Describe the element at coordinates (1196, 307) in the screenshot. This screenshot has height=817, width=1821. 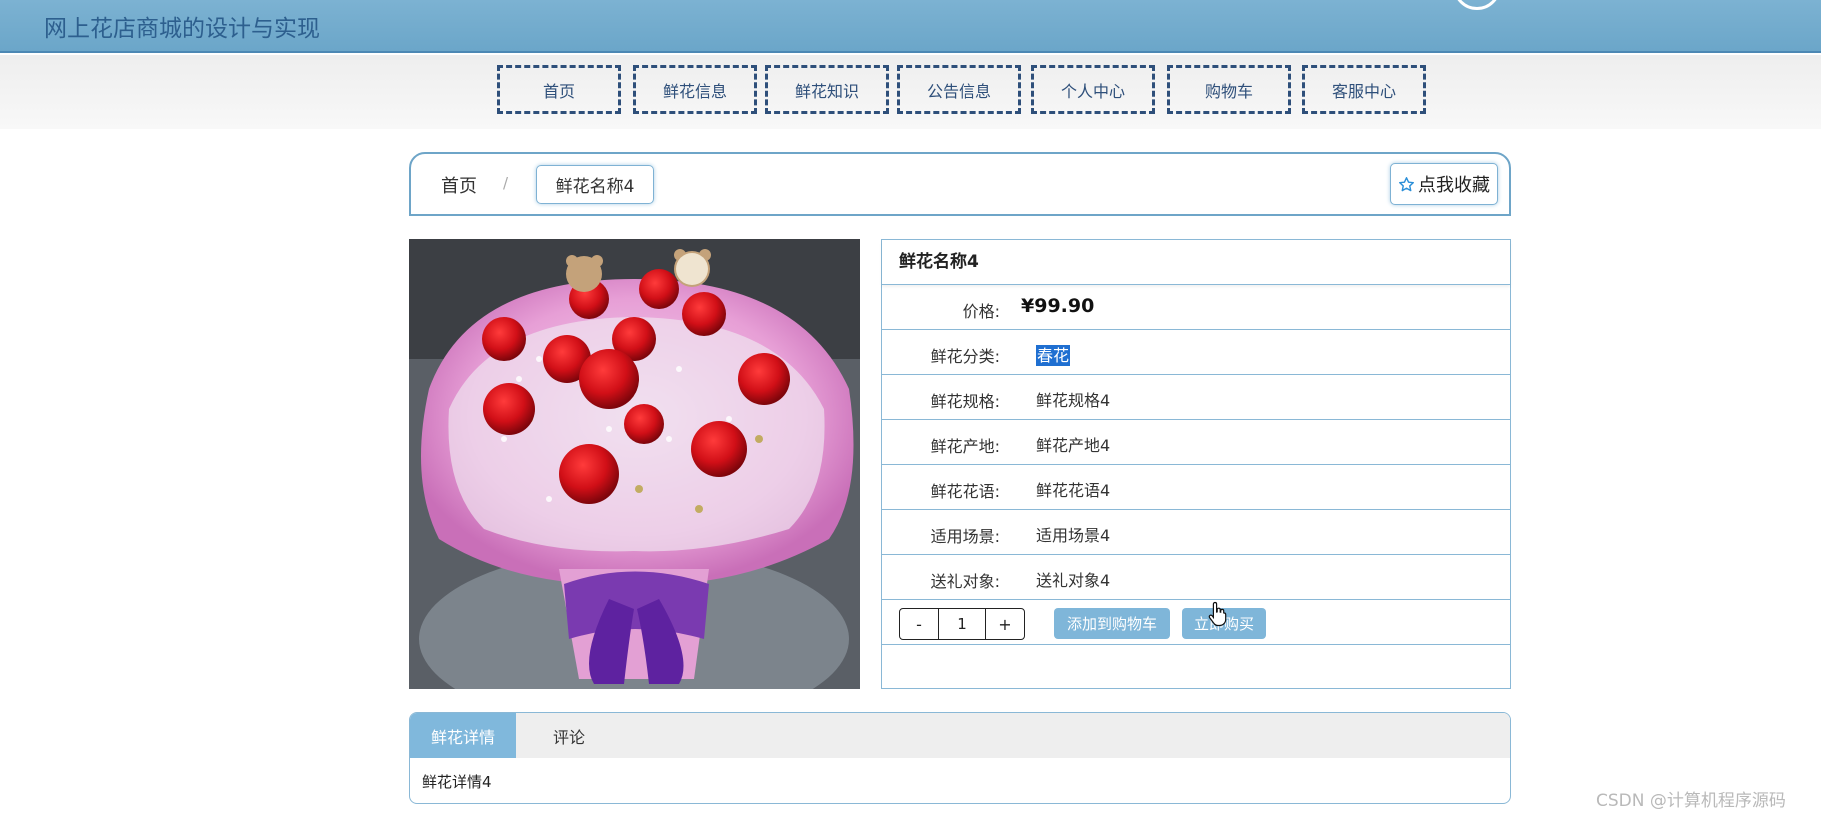
I see `price-row: 价格: ¥99.90` at that location.